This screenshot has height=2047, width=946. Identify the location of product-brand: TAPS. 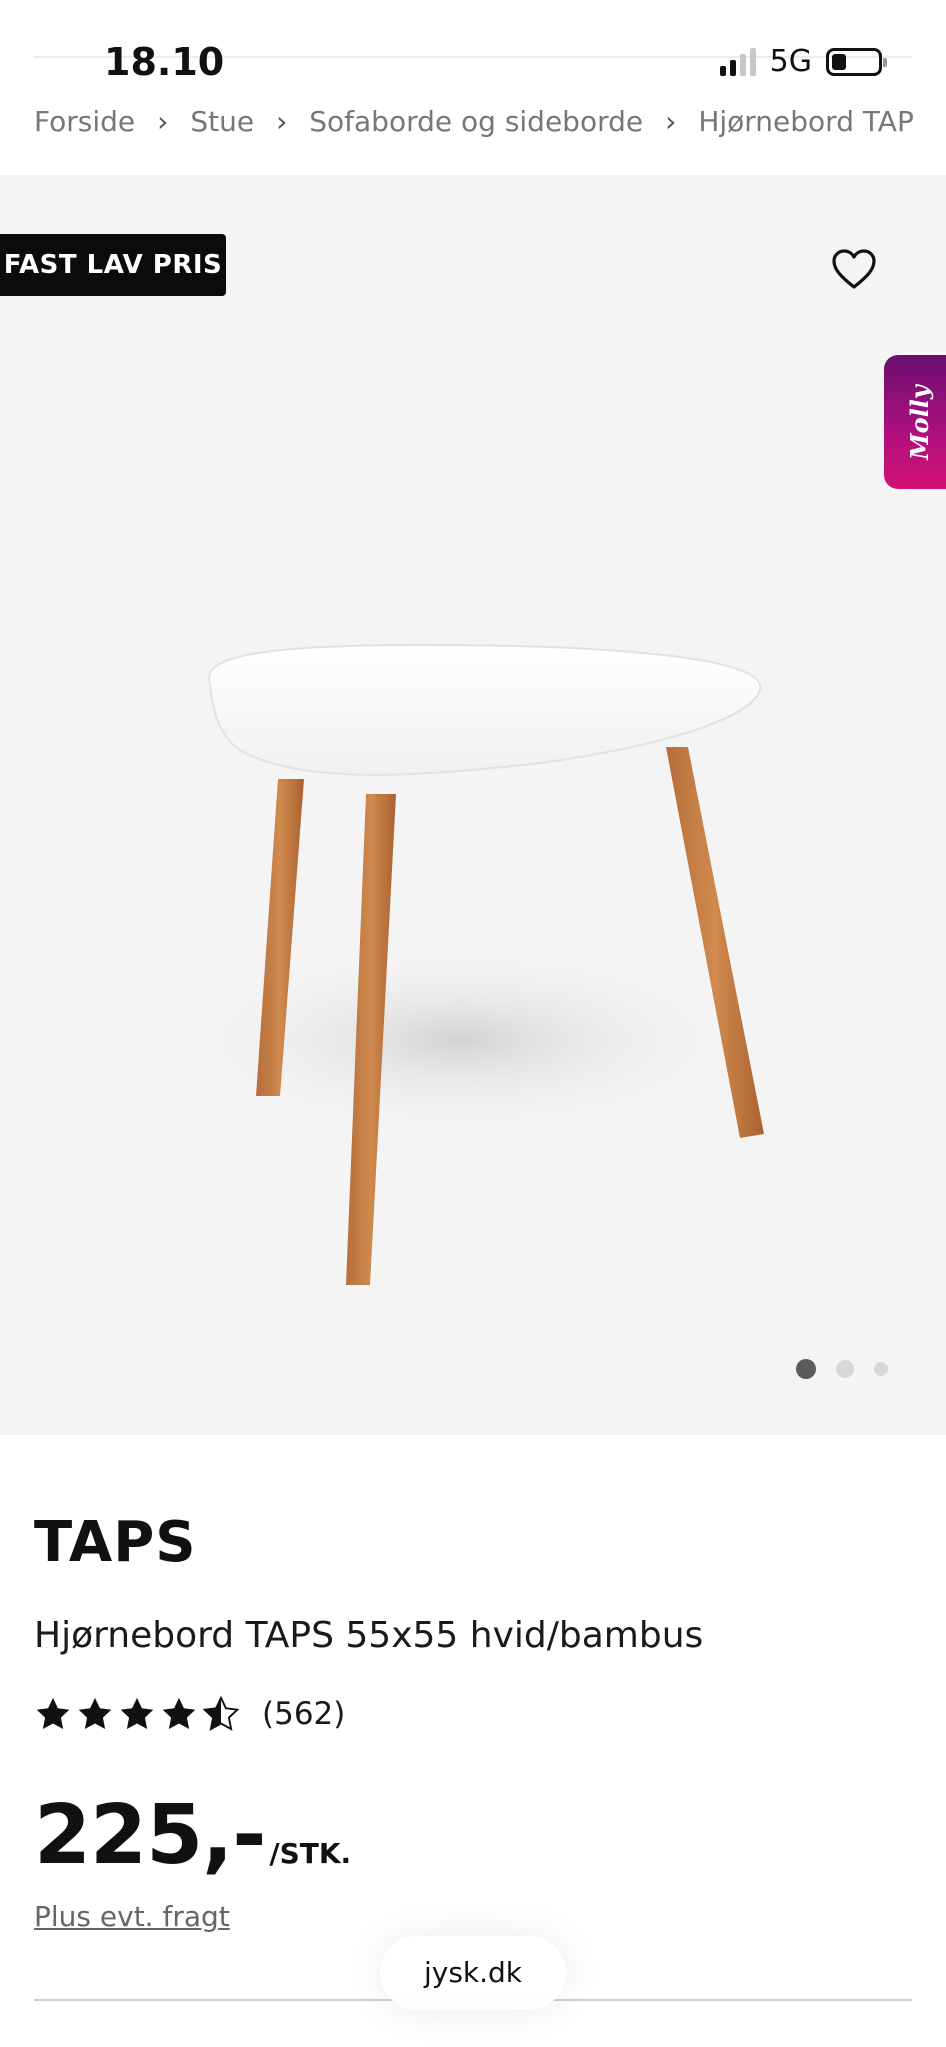
(115, 1542).